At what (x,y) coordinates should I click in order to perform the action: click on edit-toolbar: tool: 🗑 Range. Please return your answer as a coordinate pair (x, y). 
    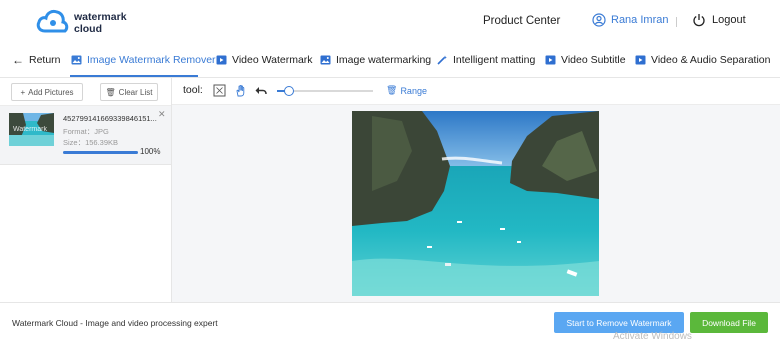
    Looking at the image, I should click on (476, 91).